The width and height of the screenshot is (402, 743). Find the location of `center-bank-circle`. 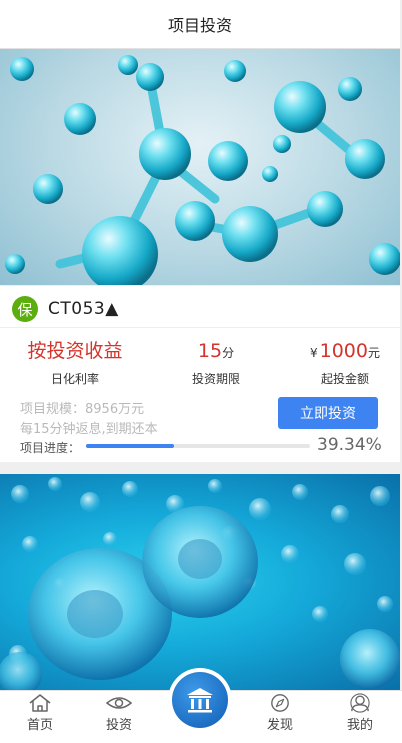

center-bank-circle is located at coordinates (200, 700).